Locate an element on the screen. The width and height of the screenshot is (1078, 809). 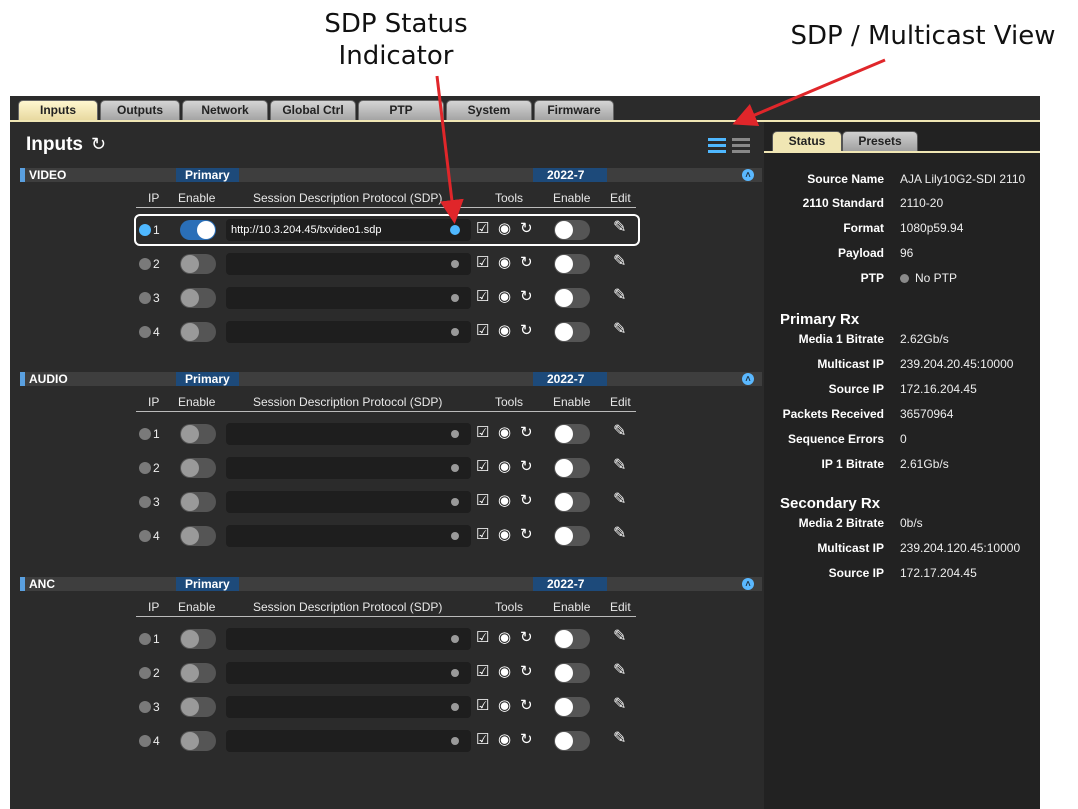
tab-presets: Presets is located at coordinates (880, 141).